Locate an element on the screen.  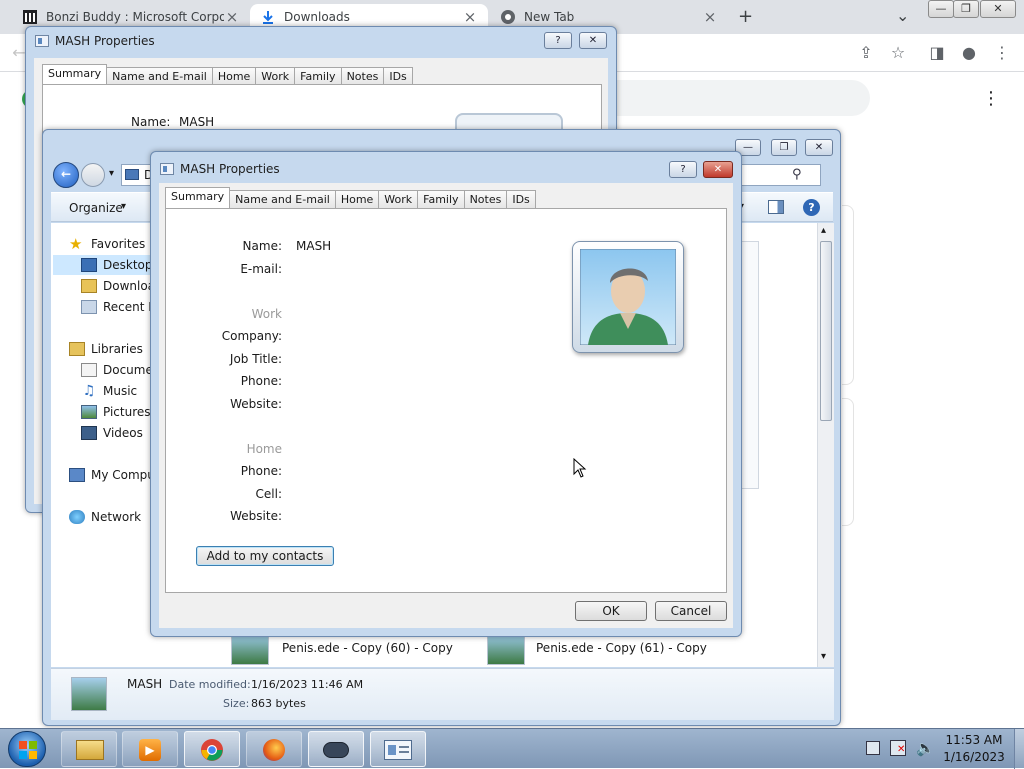
scroll-down-icon: ▾ is located at coordinates (823, 656).